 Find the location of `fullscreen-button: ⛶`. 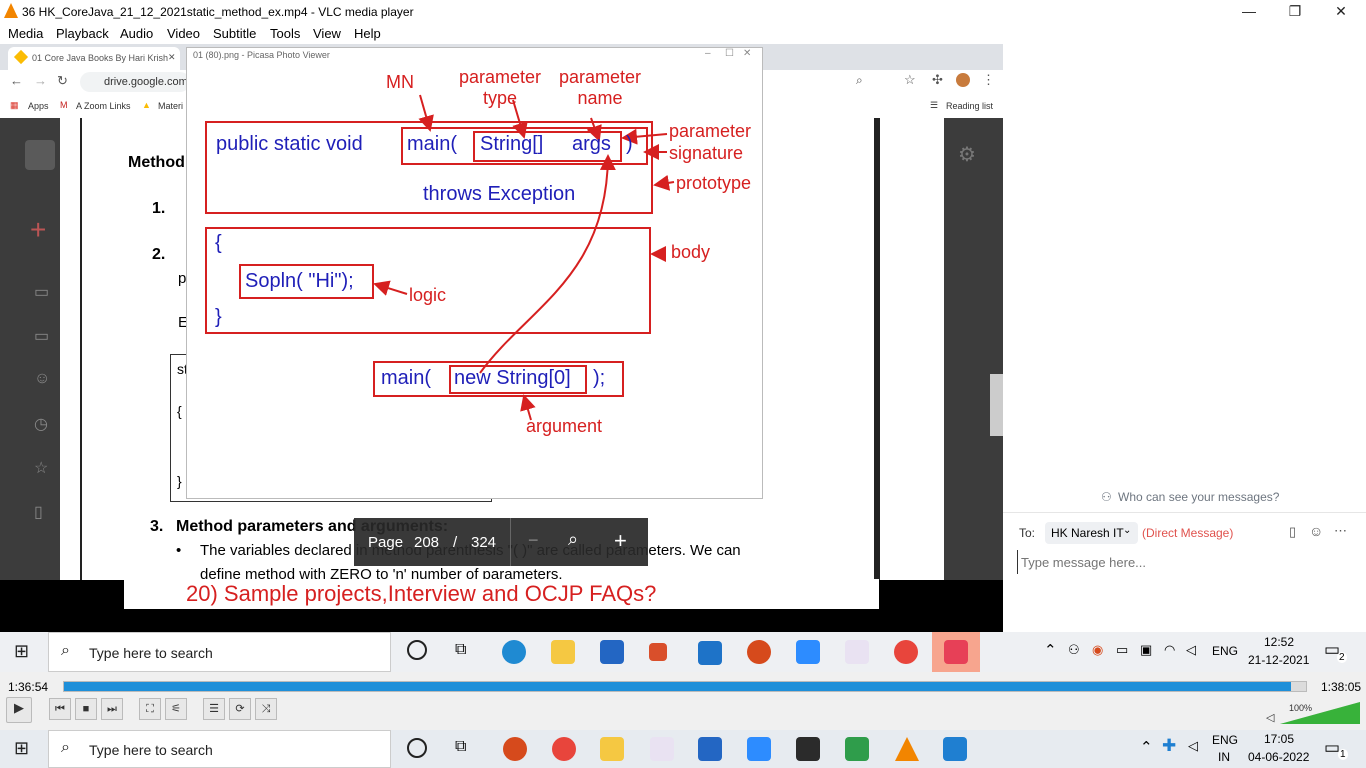

fullscreen-button: ⛶ is located at coordinates (150, 709).